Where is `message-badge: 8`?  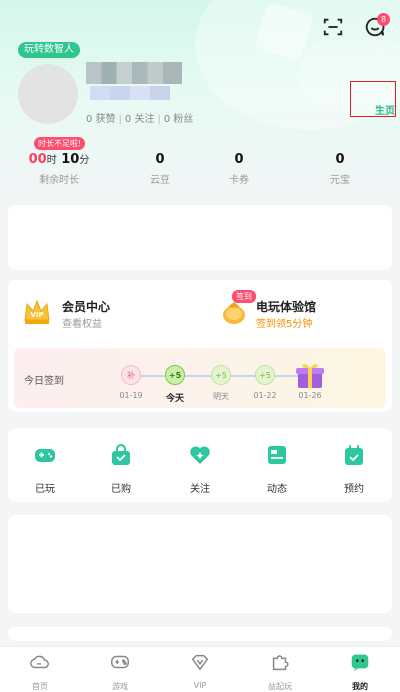
message-badge: 8 is located at coordinates (383, 19).